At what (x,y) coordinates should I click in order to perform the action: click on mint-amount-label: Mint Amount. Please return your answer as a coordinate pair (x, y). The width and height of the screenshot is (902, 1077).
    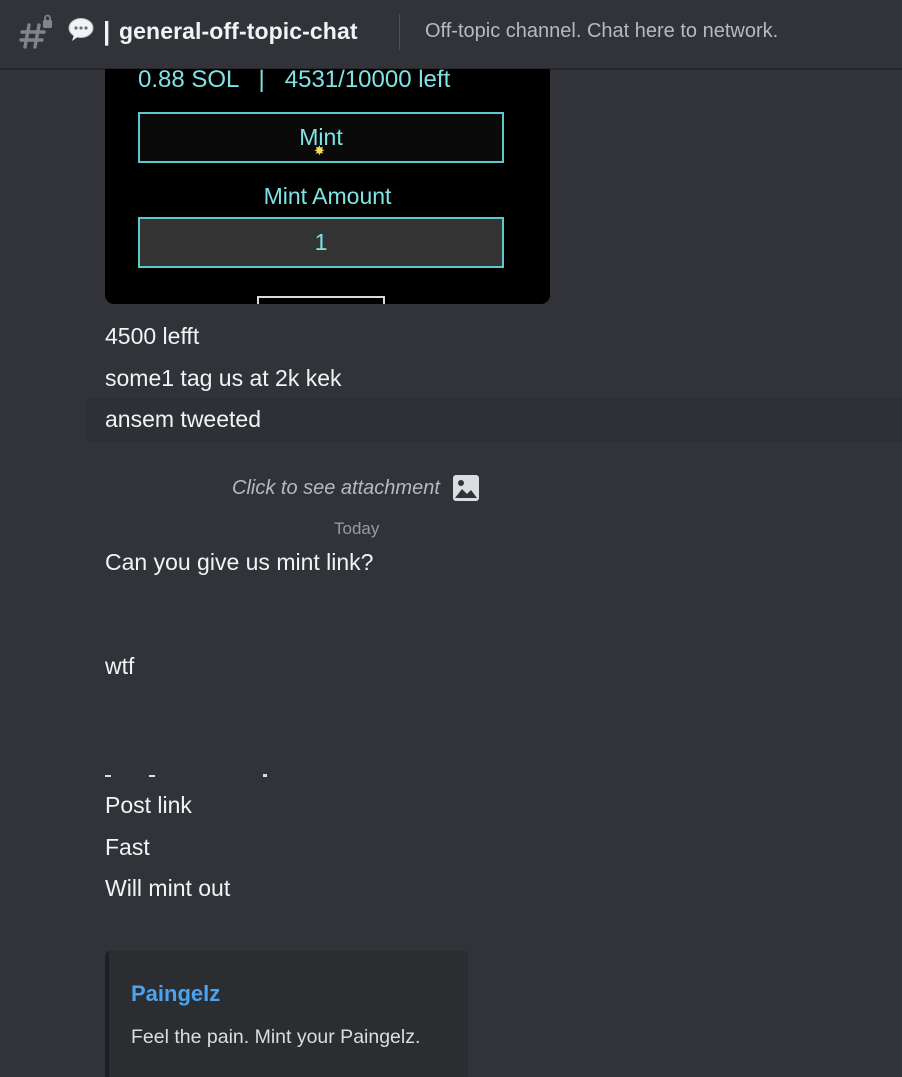
    Looking at the image, I should click on (327, 196).